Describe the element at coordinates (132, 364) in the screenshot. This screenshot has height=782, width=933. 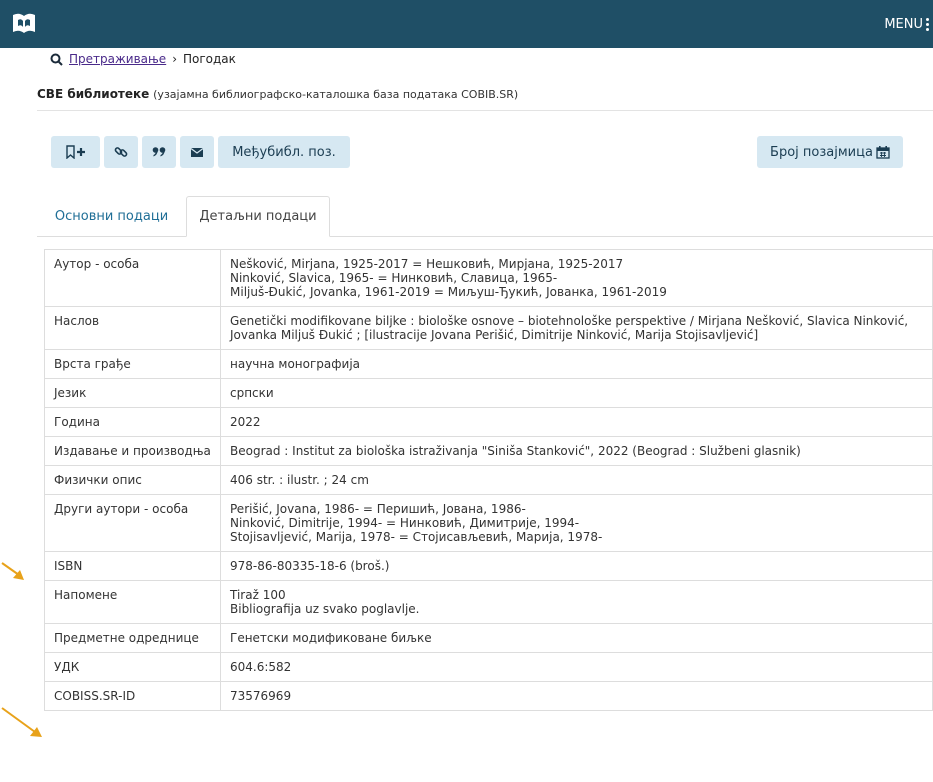
I see `details-key: Врста грађе` at that location.